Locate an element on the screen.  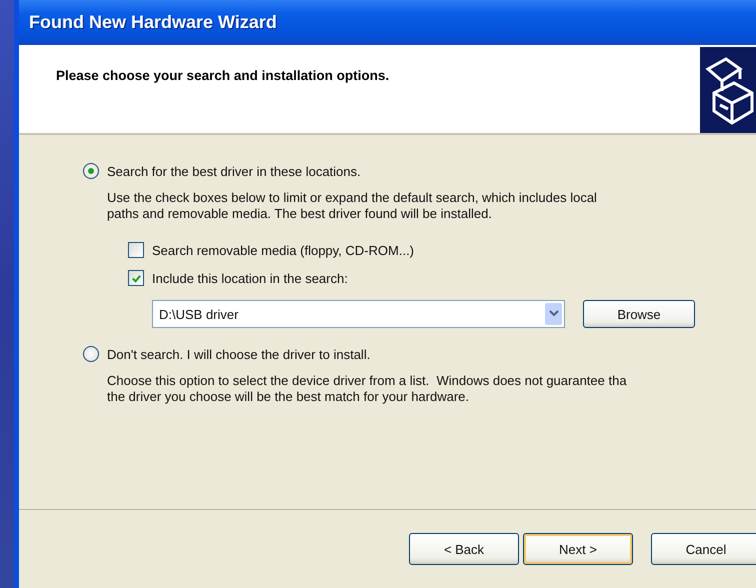
option-label: Search for the best driver in these locations. is located at coordinates (234, 171).